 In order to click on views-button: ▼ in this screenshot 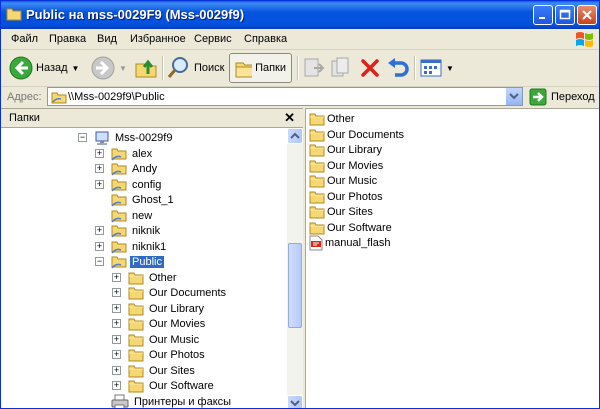, I will do `click(437, 68)`.